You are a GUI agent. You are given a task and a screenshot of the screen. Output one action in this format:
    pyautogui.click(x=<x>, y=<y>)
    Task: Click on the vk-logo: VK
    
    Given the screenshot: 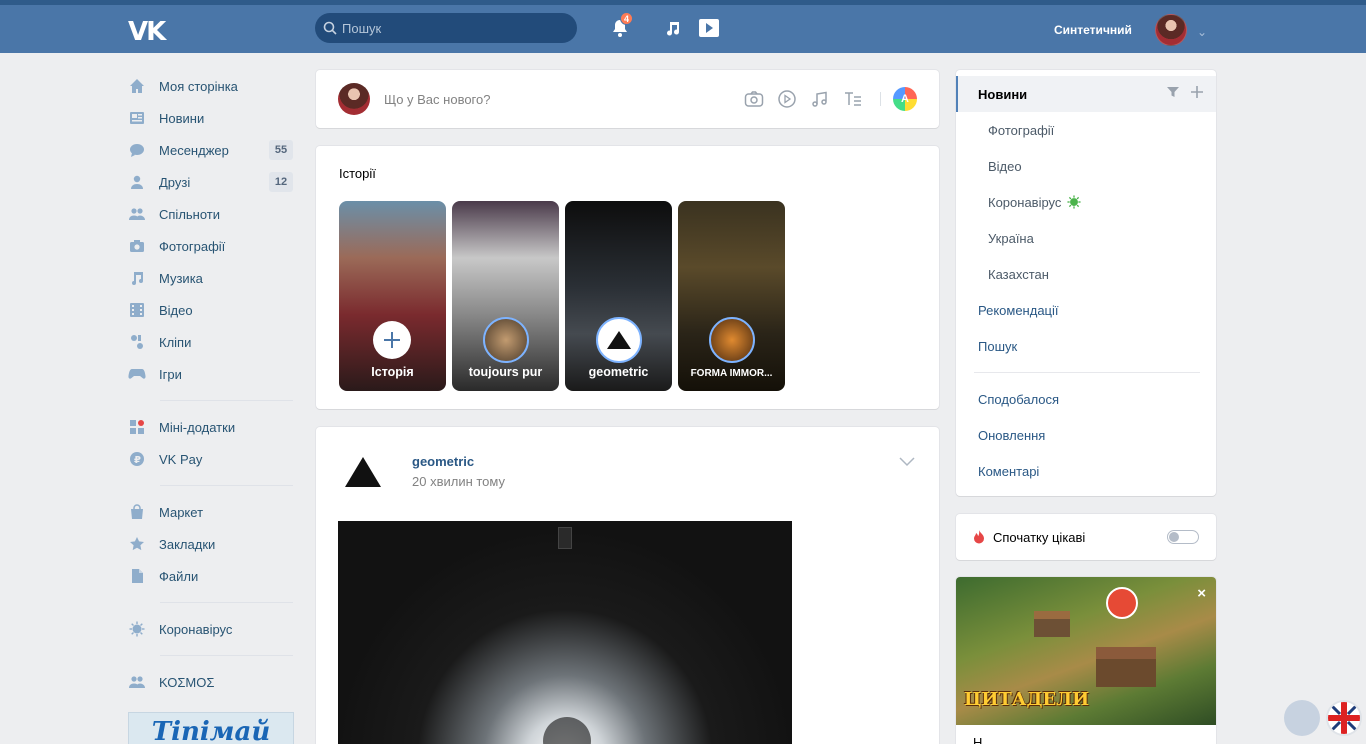 What is the action you would take?
    pyautogui.click(x=147, y=32)
    